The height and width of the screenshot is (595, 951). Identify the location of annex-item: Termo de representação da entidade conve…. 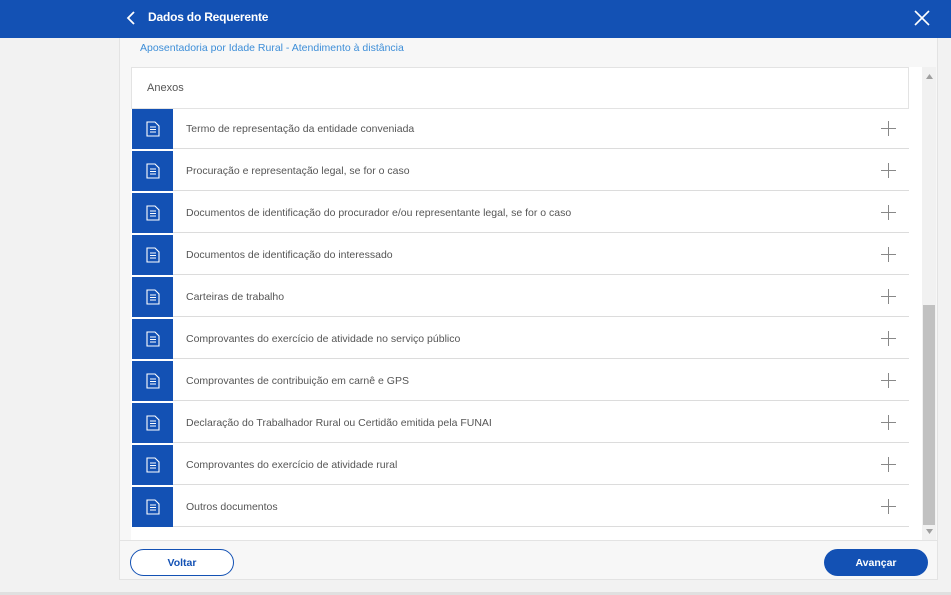
(520, 128).